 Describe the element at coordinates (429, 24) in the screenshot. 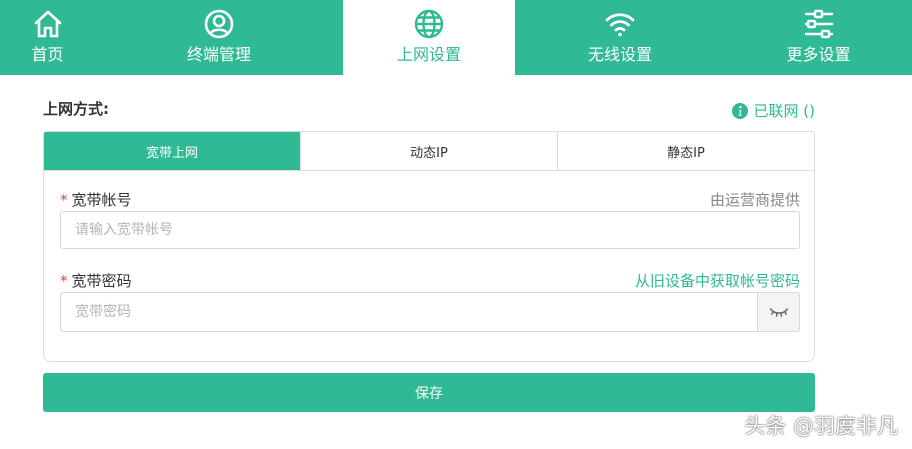

I see `globe-icon` at that location.